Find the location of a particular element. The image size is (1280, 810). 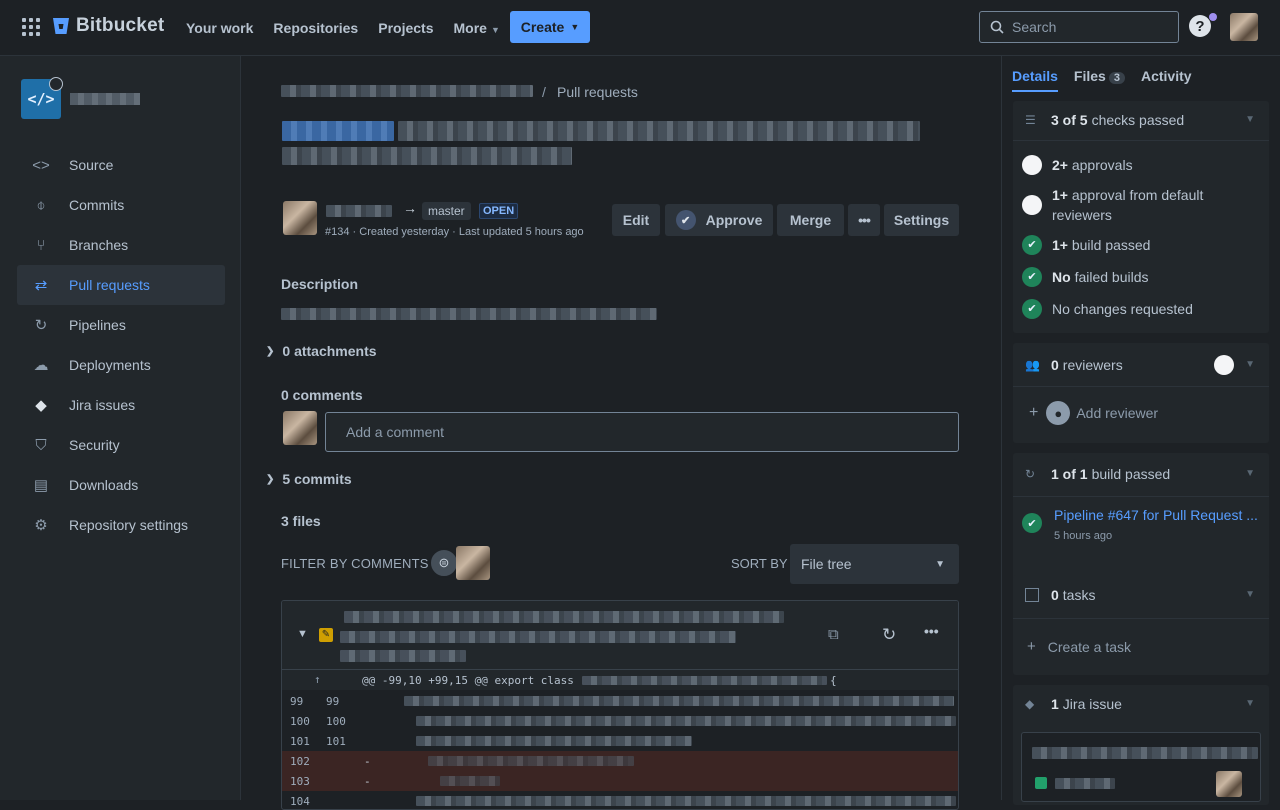

author-avatar is located at coordinates (300, 218).